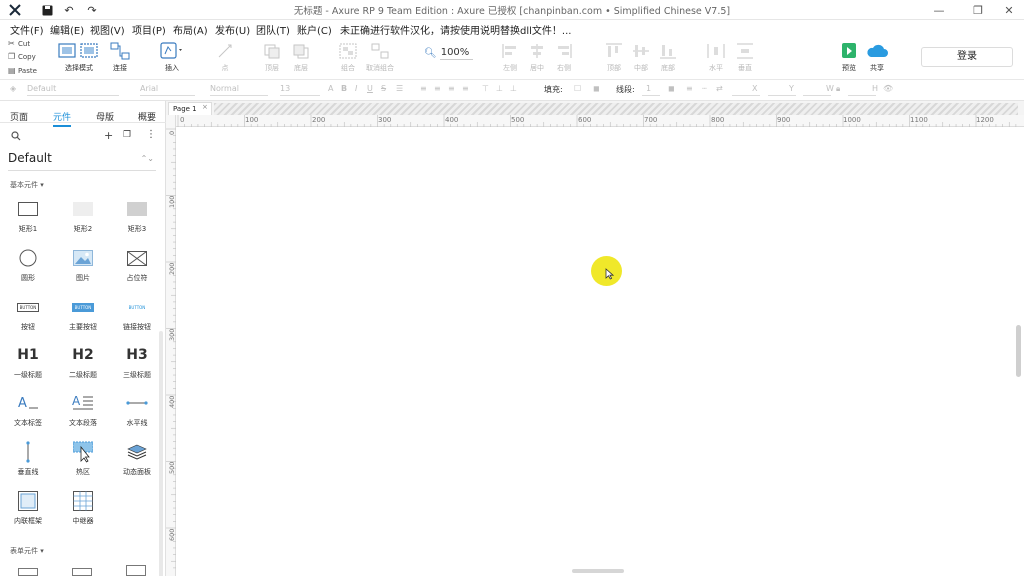  What do you see at coordinates (499, 88) in the screenshot?
I see `valign-middle-icon: ⊥` at bounding box center [499, 88].